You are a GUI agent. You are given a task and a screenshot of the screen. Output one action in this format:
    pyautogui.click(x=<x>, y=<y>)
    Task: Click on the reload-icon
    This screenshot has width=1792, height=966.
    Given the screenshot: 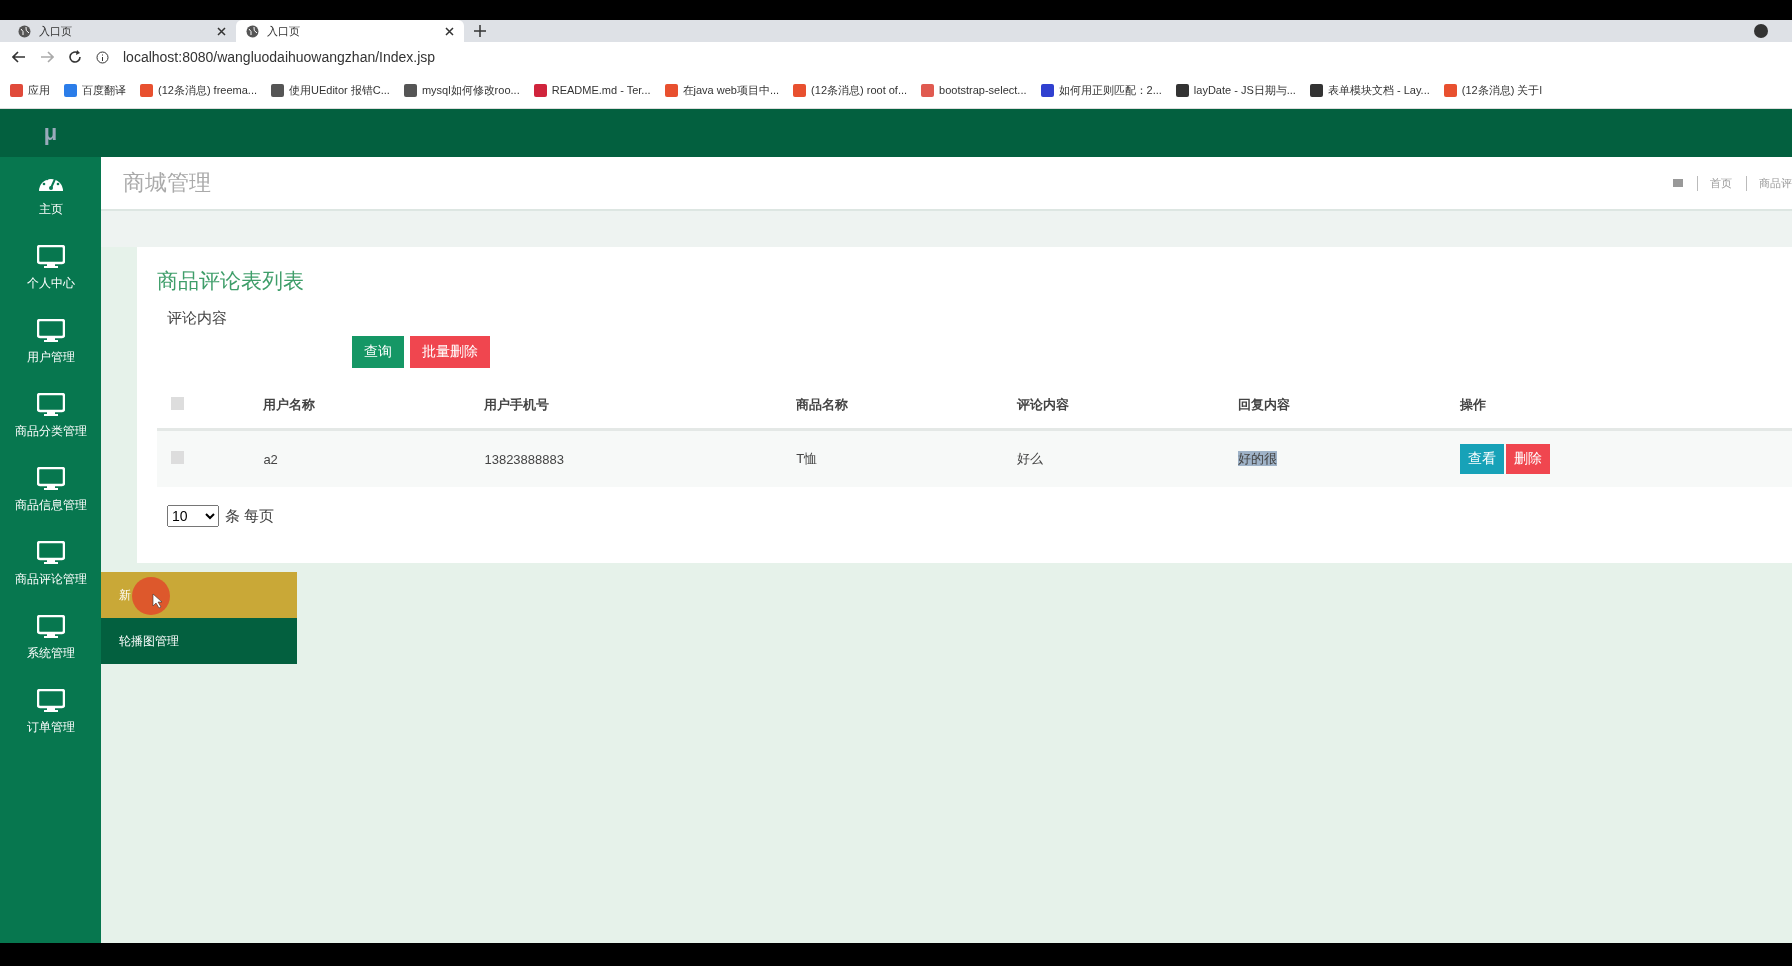 What is the action you would take?
    pyautogui.click(x=75, y=57)
    